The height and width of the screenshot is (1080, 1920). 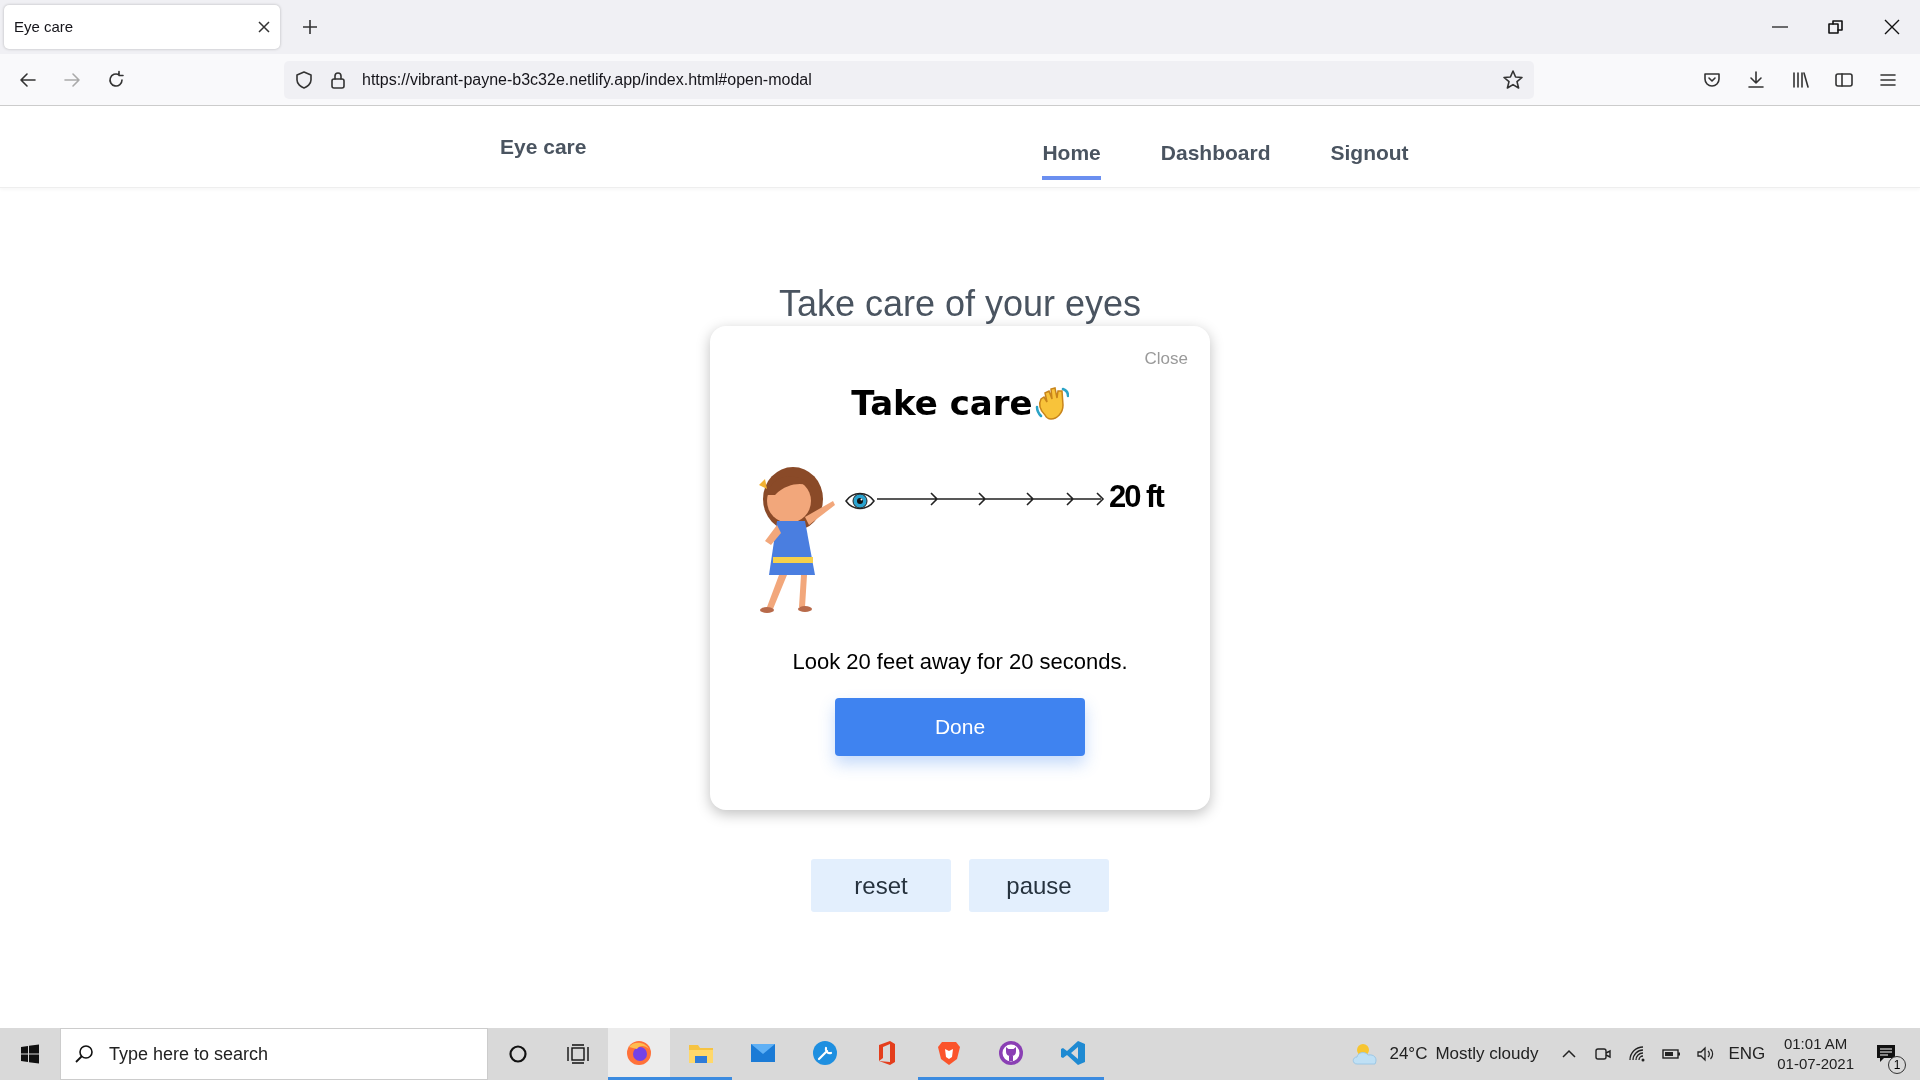 What do you see at coordinates (310, 27) in the screenshot?
I see `new-tab-icon` at bounding box center [310, 27].